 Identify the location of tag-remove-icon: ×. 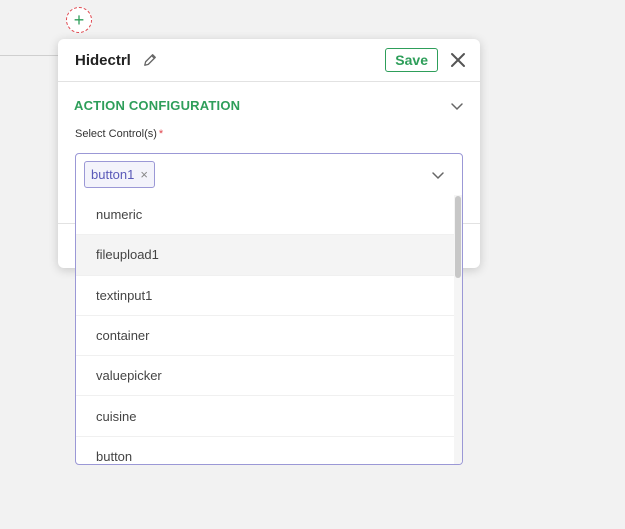
(144, 174).